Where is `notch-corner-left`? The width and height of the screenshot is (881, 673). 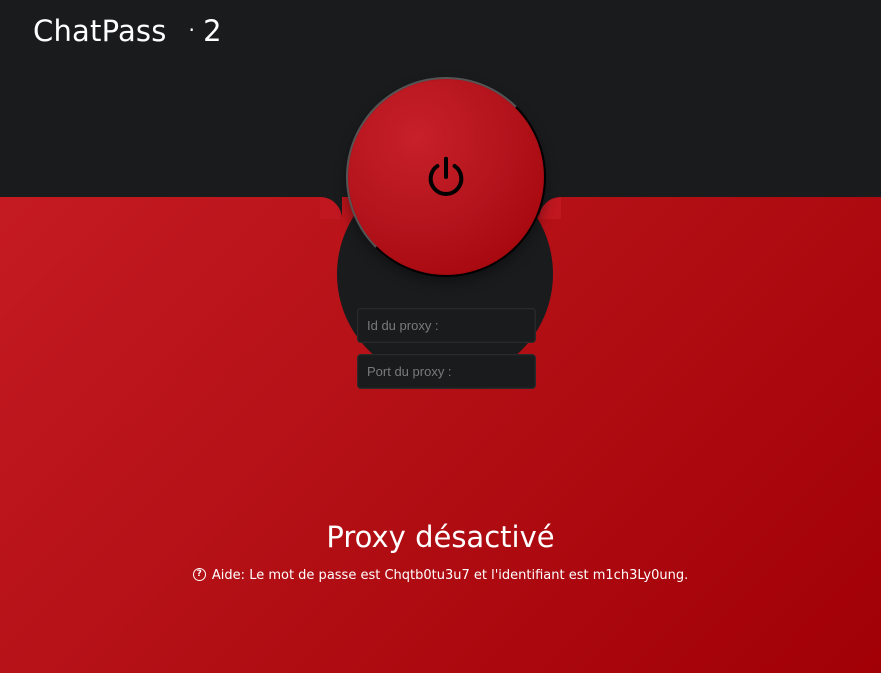
notch-corner-left is located at coordinates (331, 208).